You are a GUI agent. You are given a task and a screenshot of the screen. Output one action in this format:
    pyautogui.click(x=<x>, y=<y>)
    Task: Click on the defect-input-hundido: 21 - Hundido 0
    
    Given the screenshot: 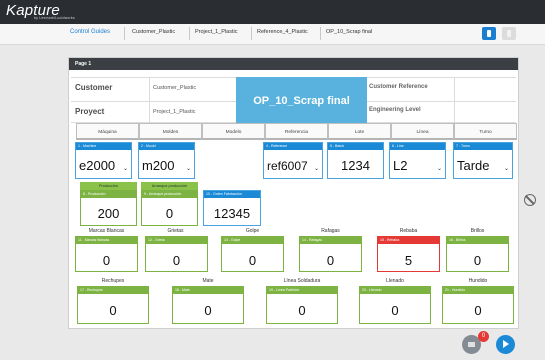 What is the action you would take?
    pyautogui.click(x=478, y=305)
    